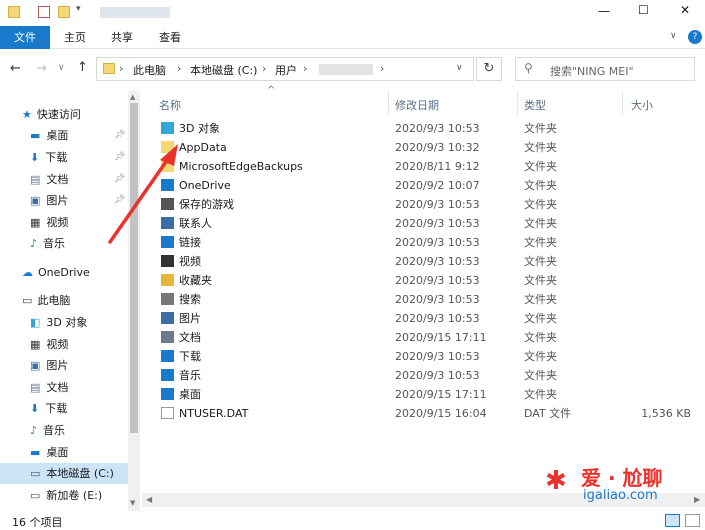 The height and width of the screenshot is (530, 705). What do you see at coordinates (489, 69) in the screenshot?
I see `refresh-button: ↻` at bounding box center [489, 69].